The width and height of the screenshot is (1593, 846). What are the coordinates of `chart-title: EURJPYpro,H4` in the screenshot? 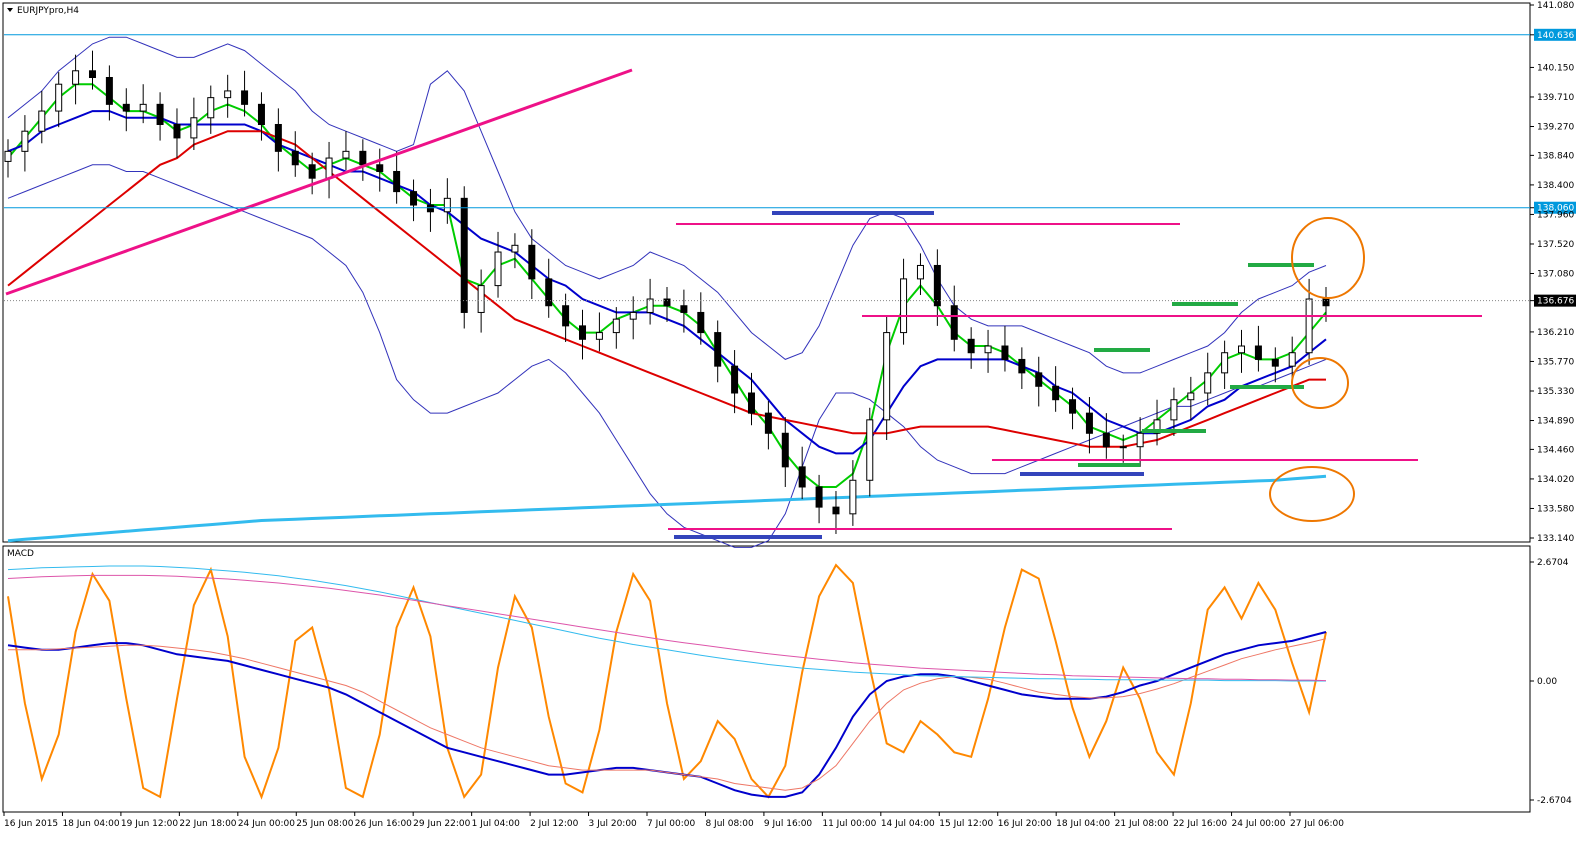 It's located at (48, 11).